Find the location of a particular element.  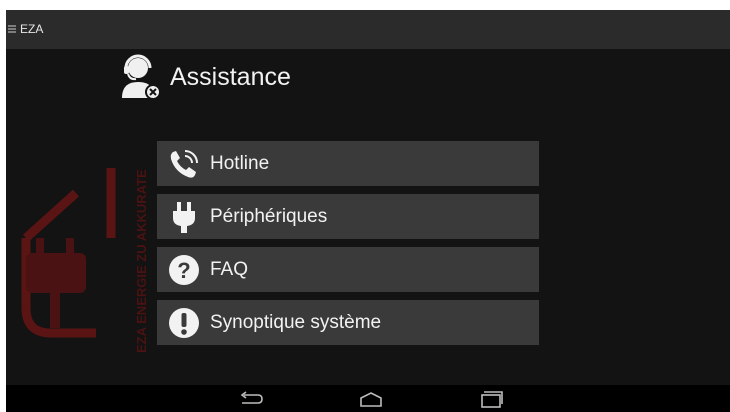

recents-button is located at coordinates (491, 399).